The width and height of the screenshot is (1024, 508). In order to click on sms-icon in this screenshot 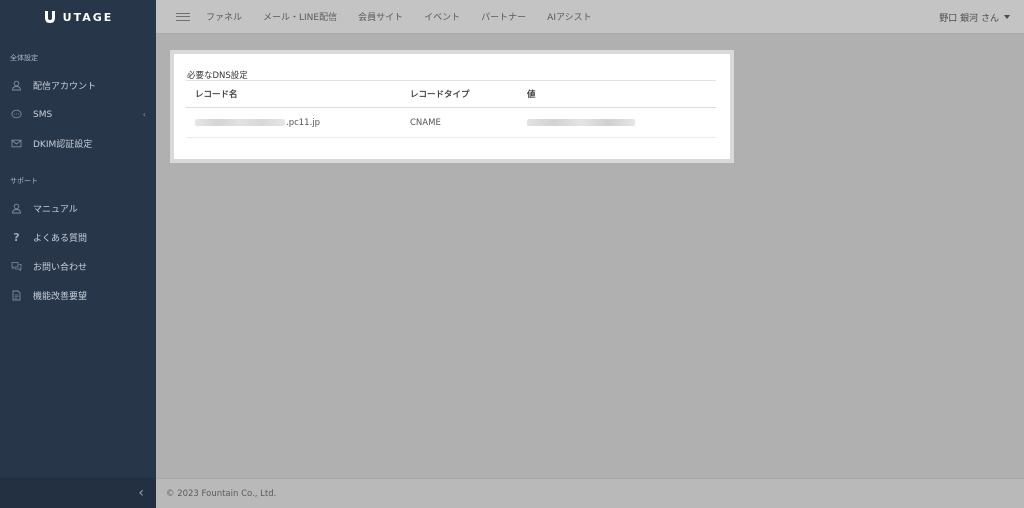, I will do `click(16, 114)`.